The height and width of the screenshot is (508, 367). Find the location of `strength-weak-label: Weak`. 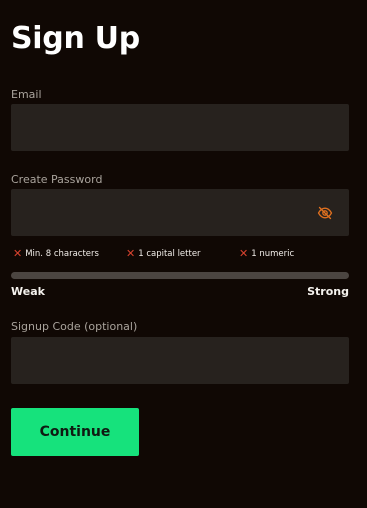

strength-weak-label: Weak is located at coordinates (28, 291).